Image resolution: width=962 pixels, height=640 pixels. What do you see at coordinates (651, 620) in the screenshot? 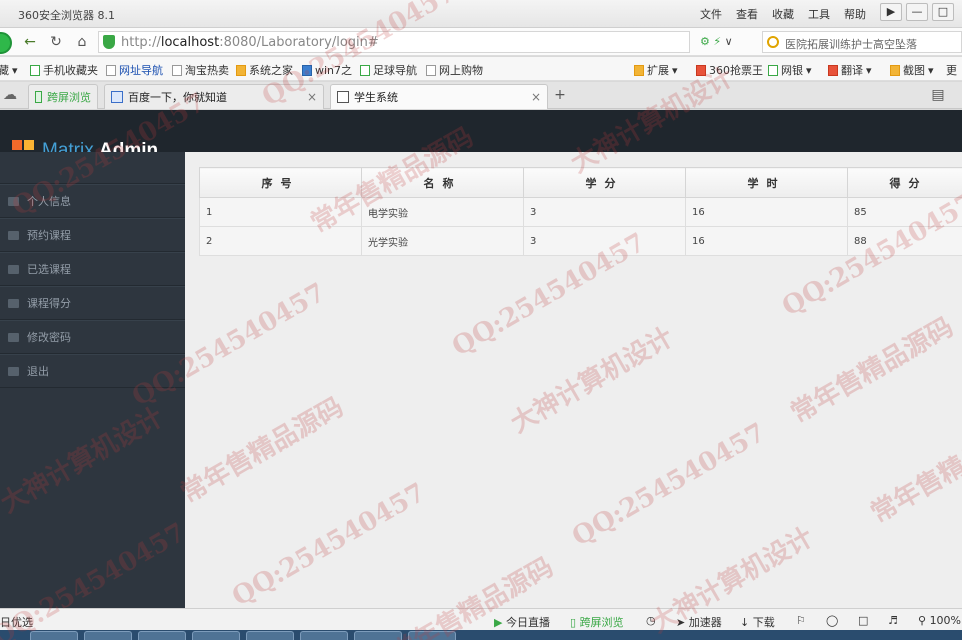
I see `speed-icon: ◷` at bounding box center [651, 620].